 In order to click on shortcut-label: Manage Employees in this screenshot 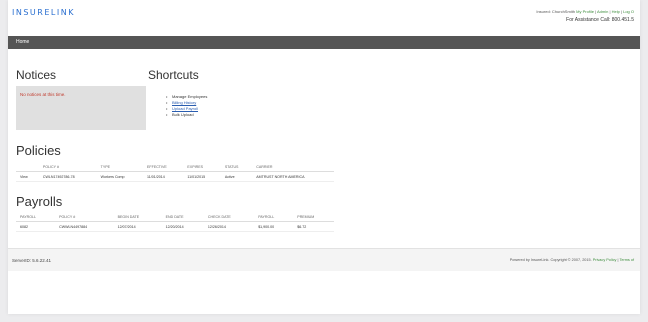, I will do `click(190, 96)`.